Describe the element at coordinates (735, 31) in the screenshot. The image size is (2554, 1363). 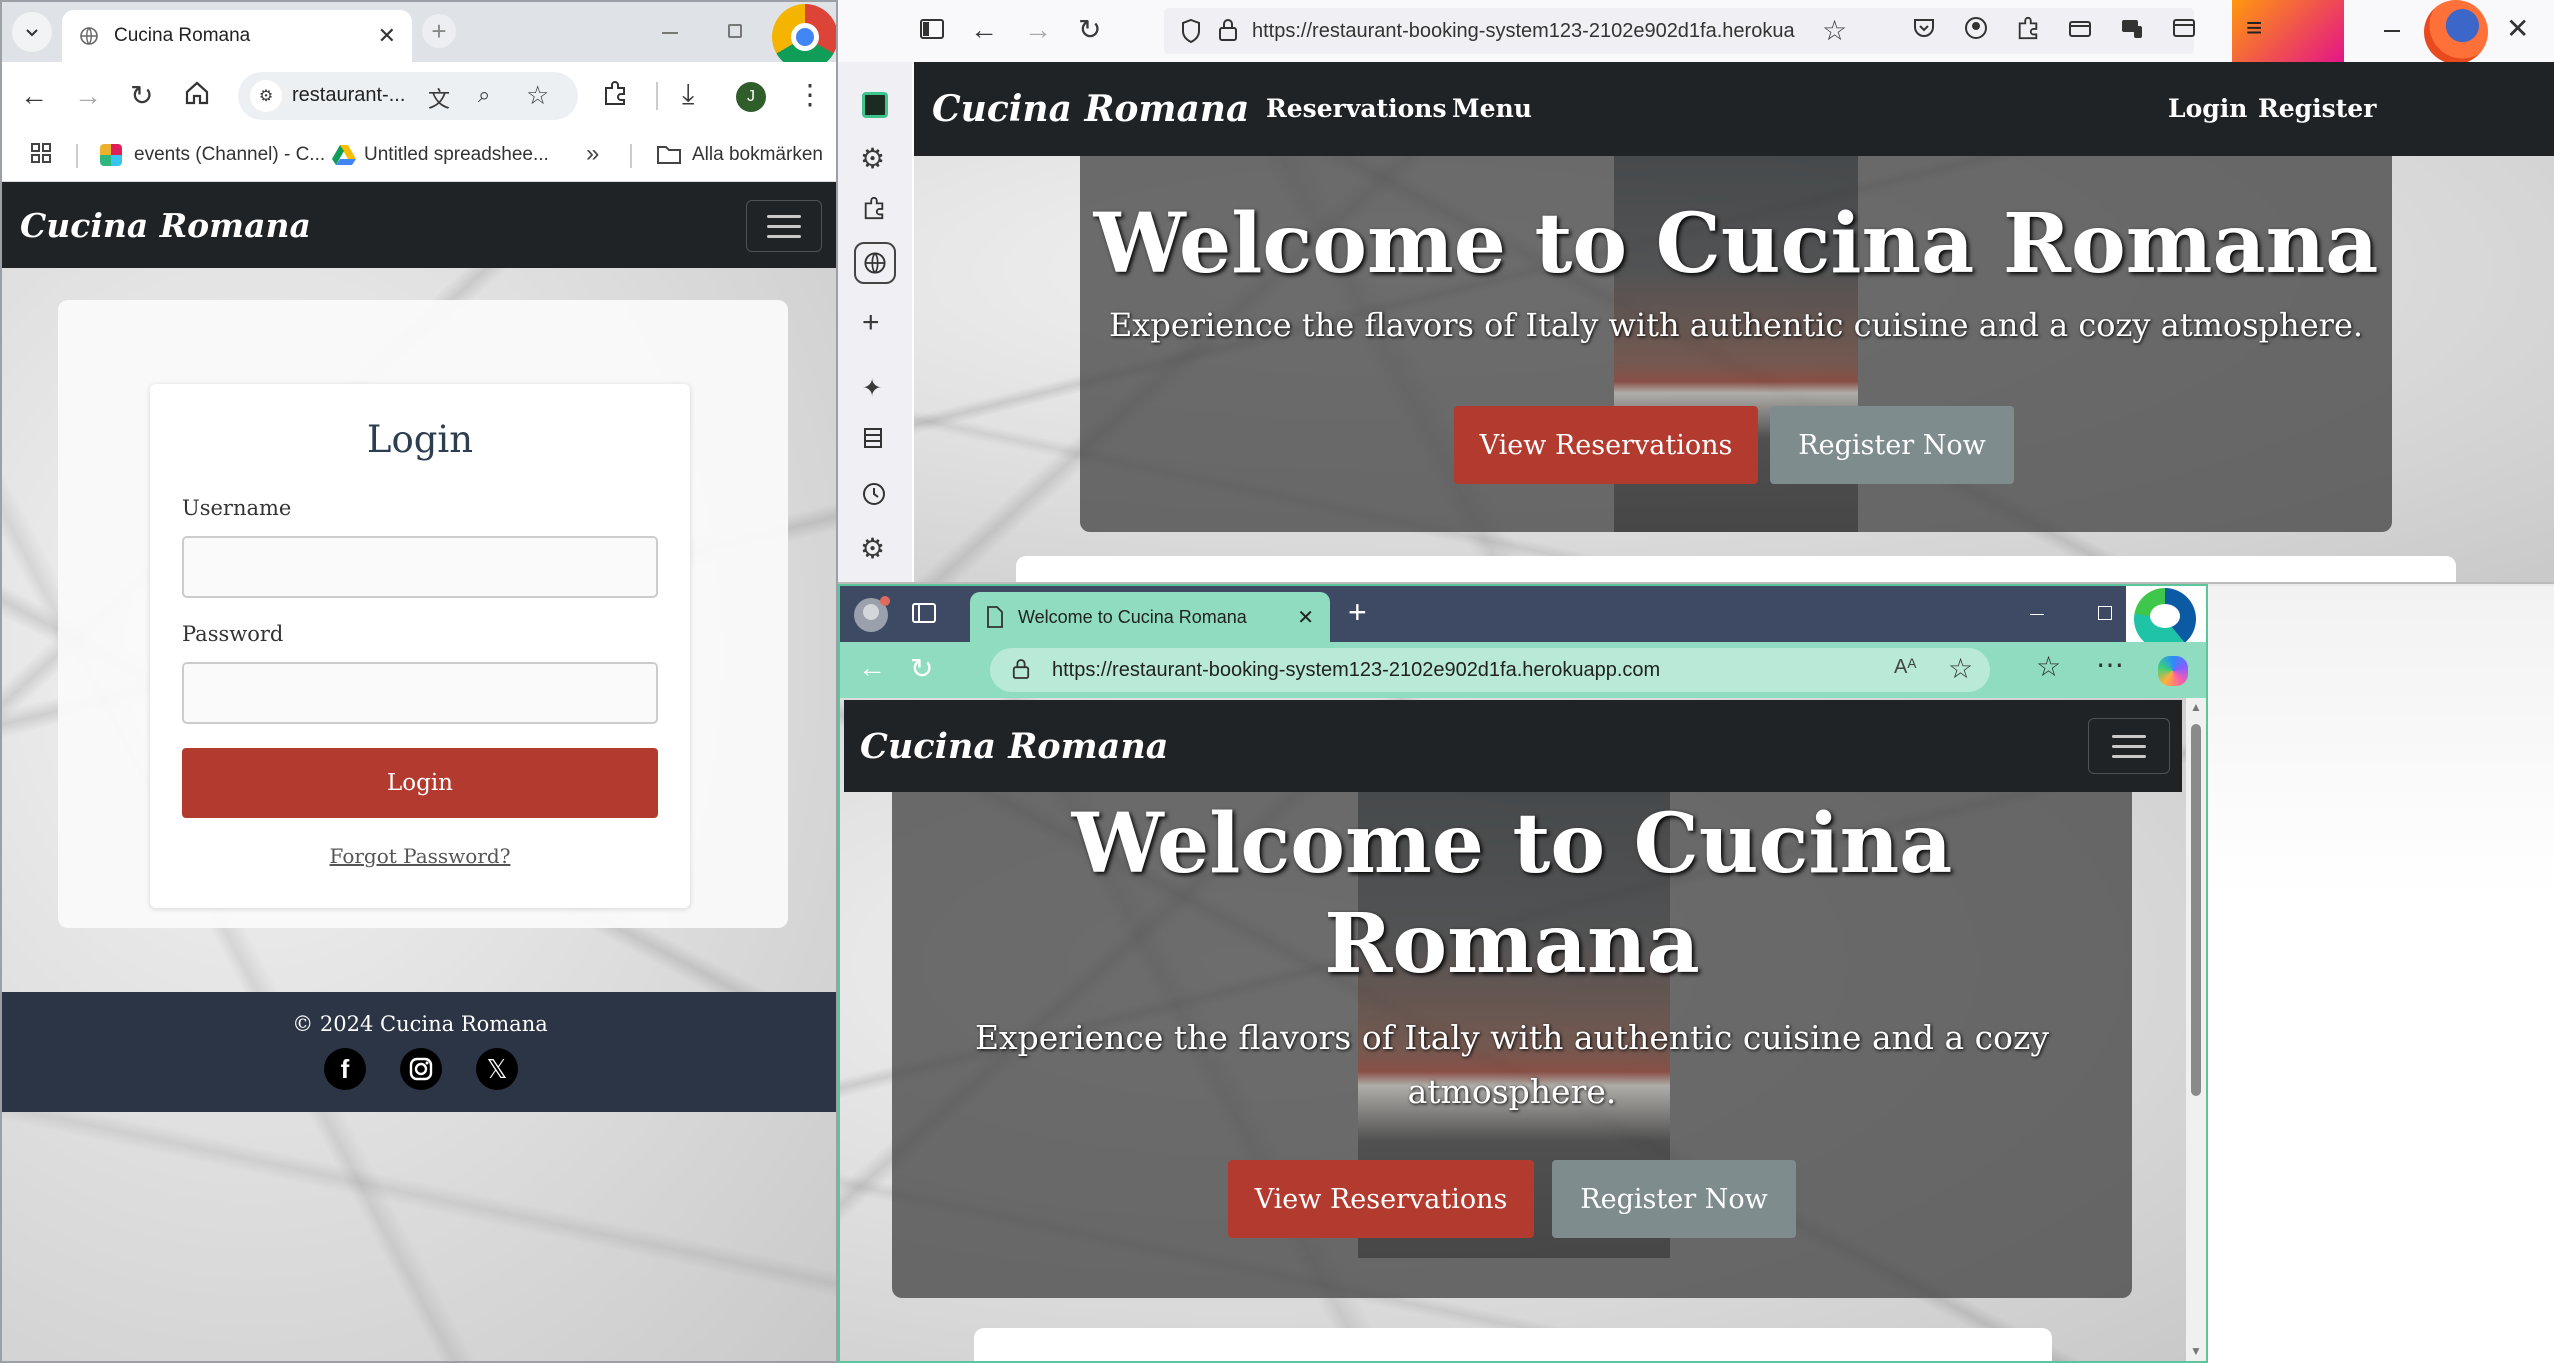
I see `maximize-icon` at that location.